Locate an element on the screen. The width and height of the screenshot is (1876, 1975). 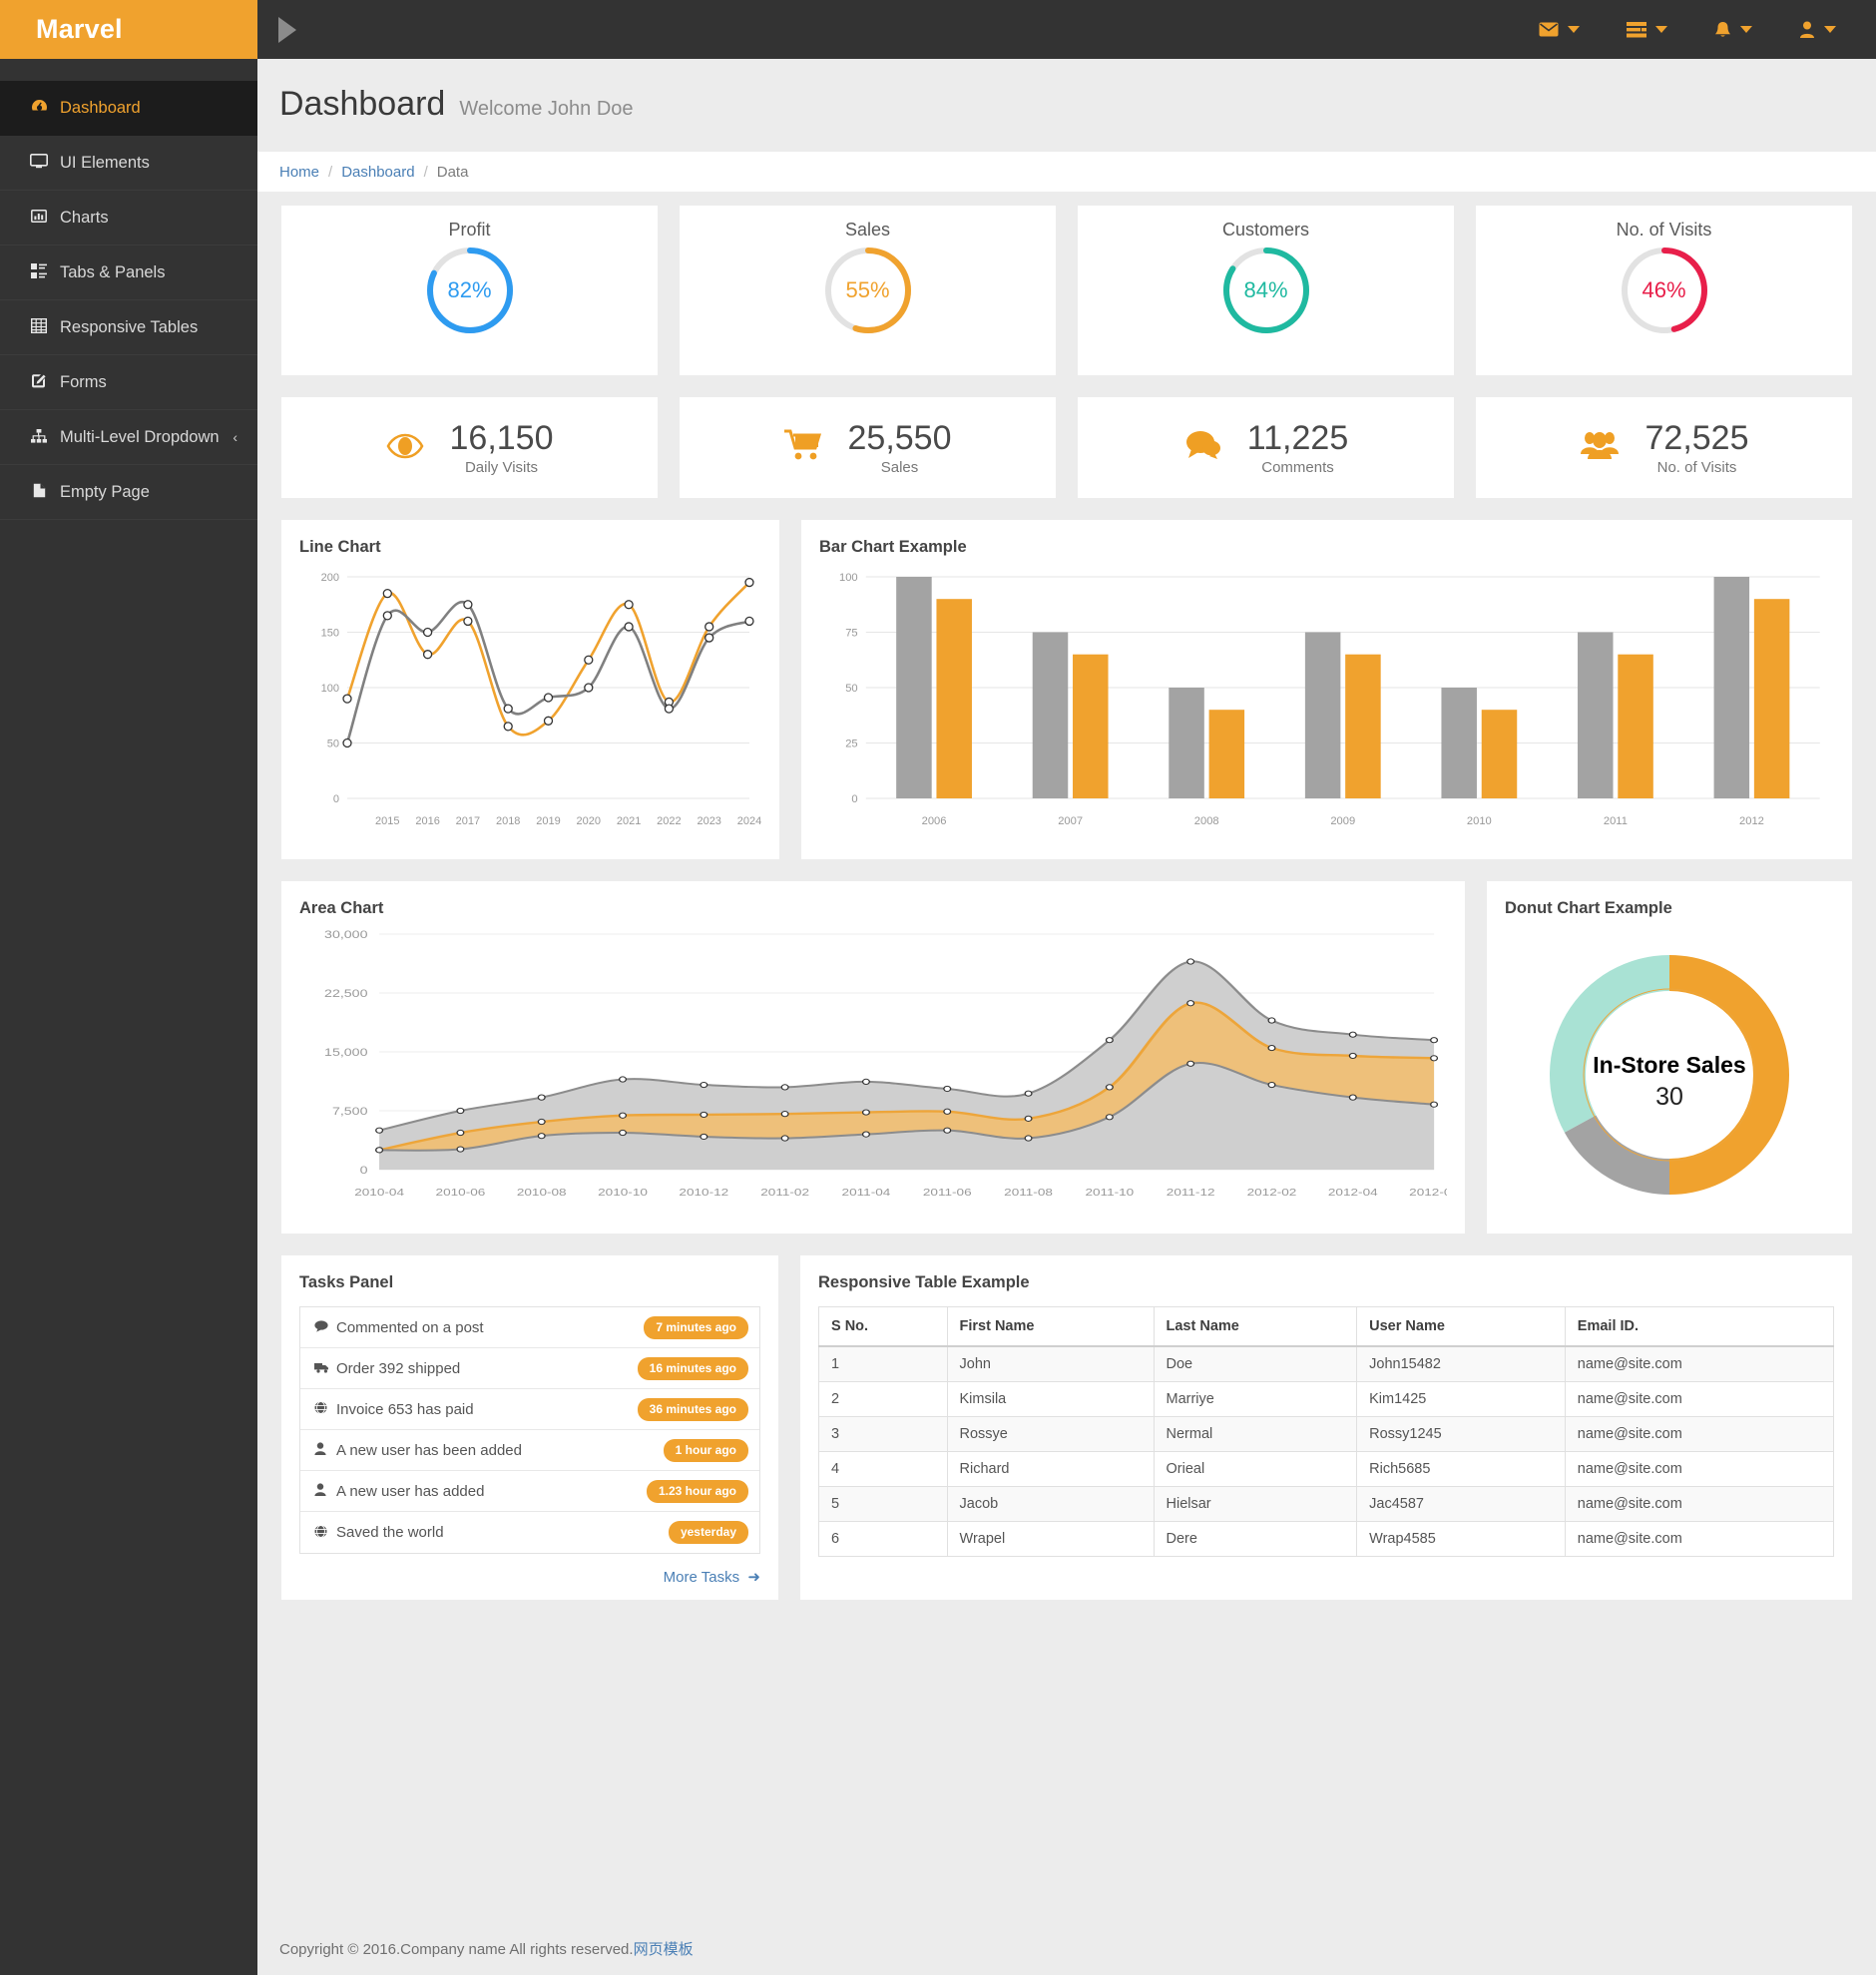
stat-card-no-of-visits: 72,525 No. of Visits is located at coordinates (1664, 447).